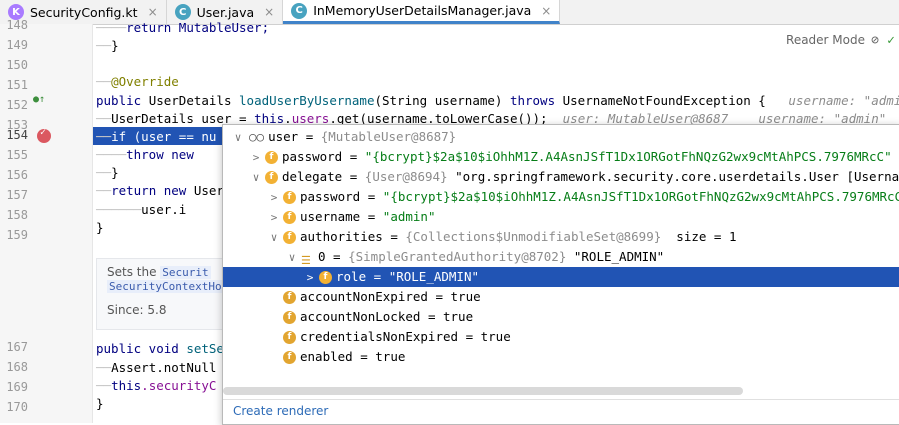  I want to click on doc-link: SecurityContextHol, so click(169, 286).